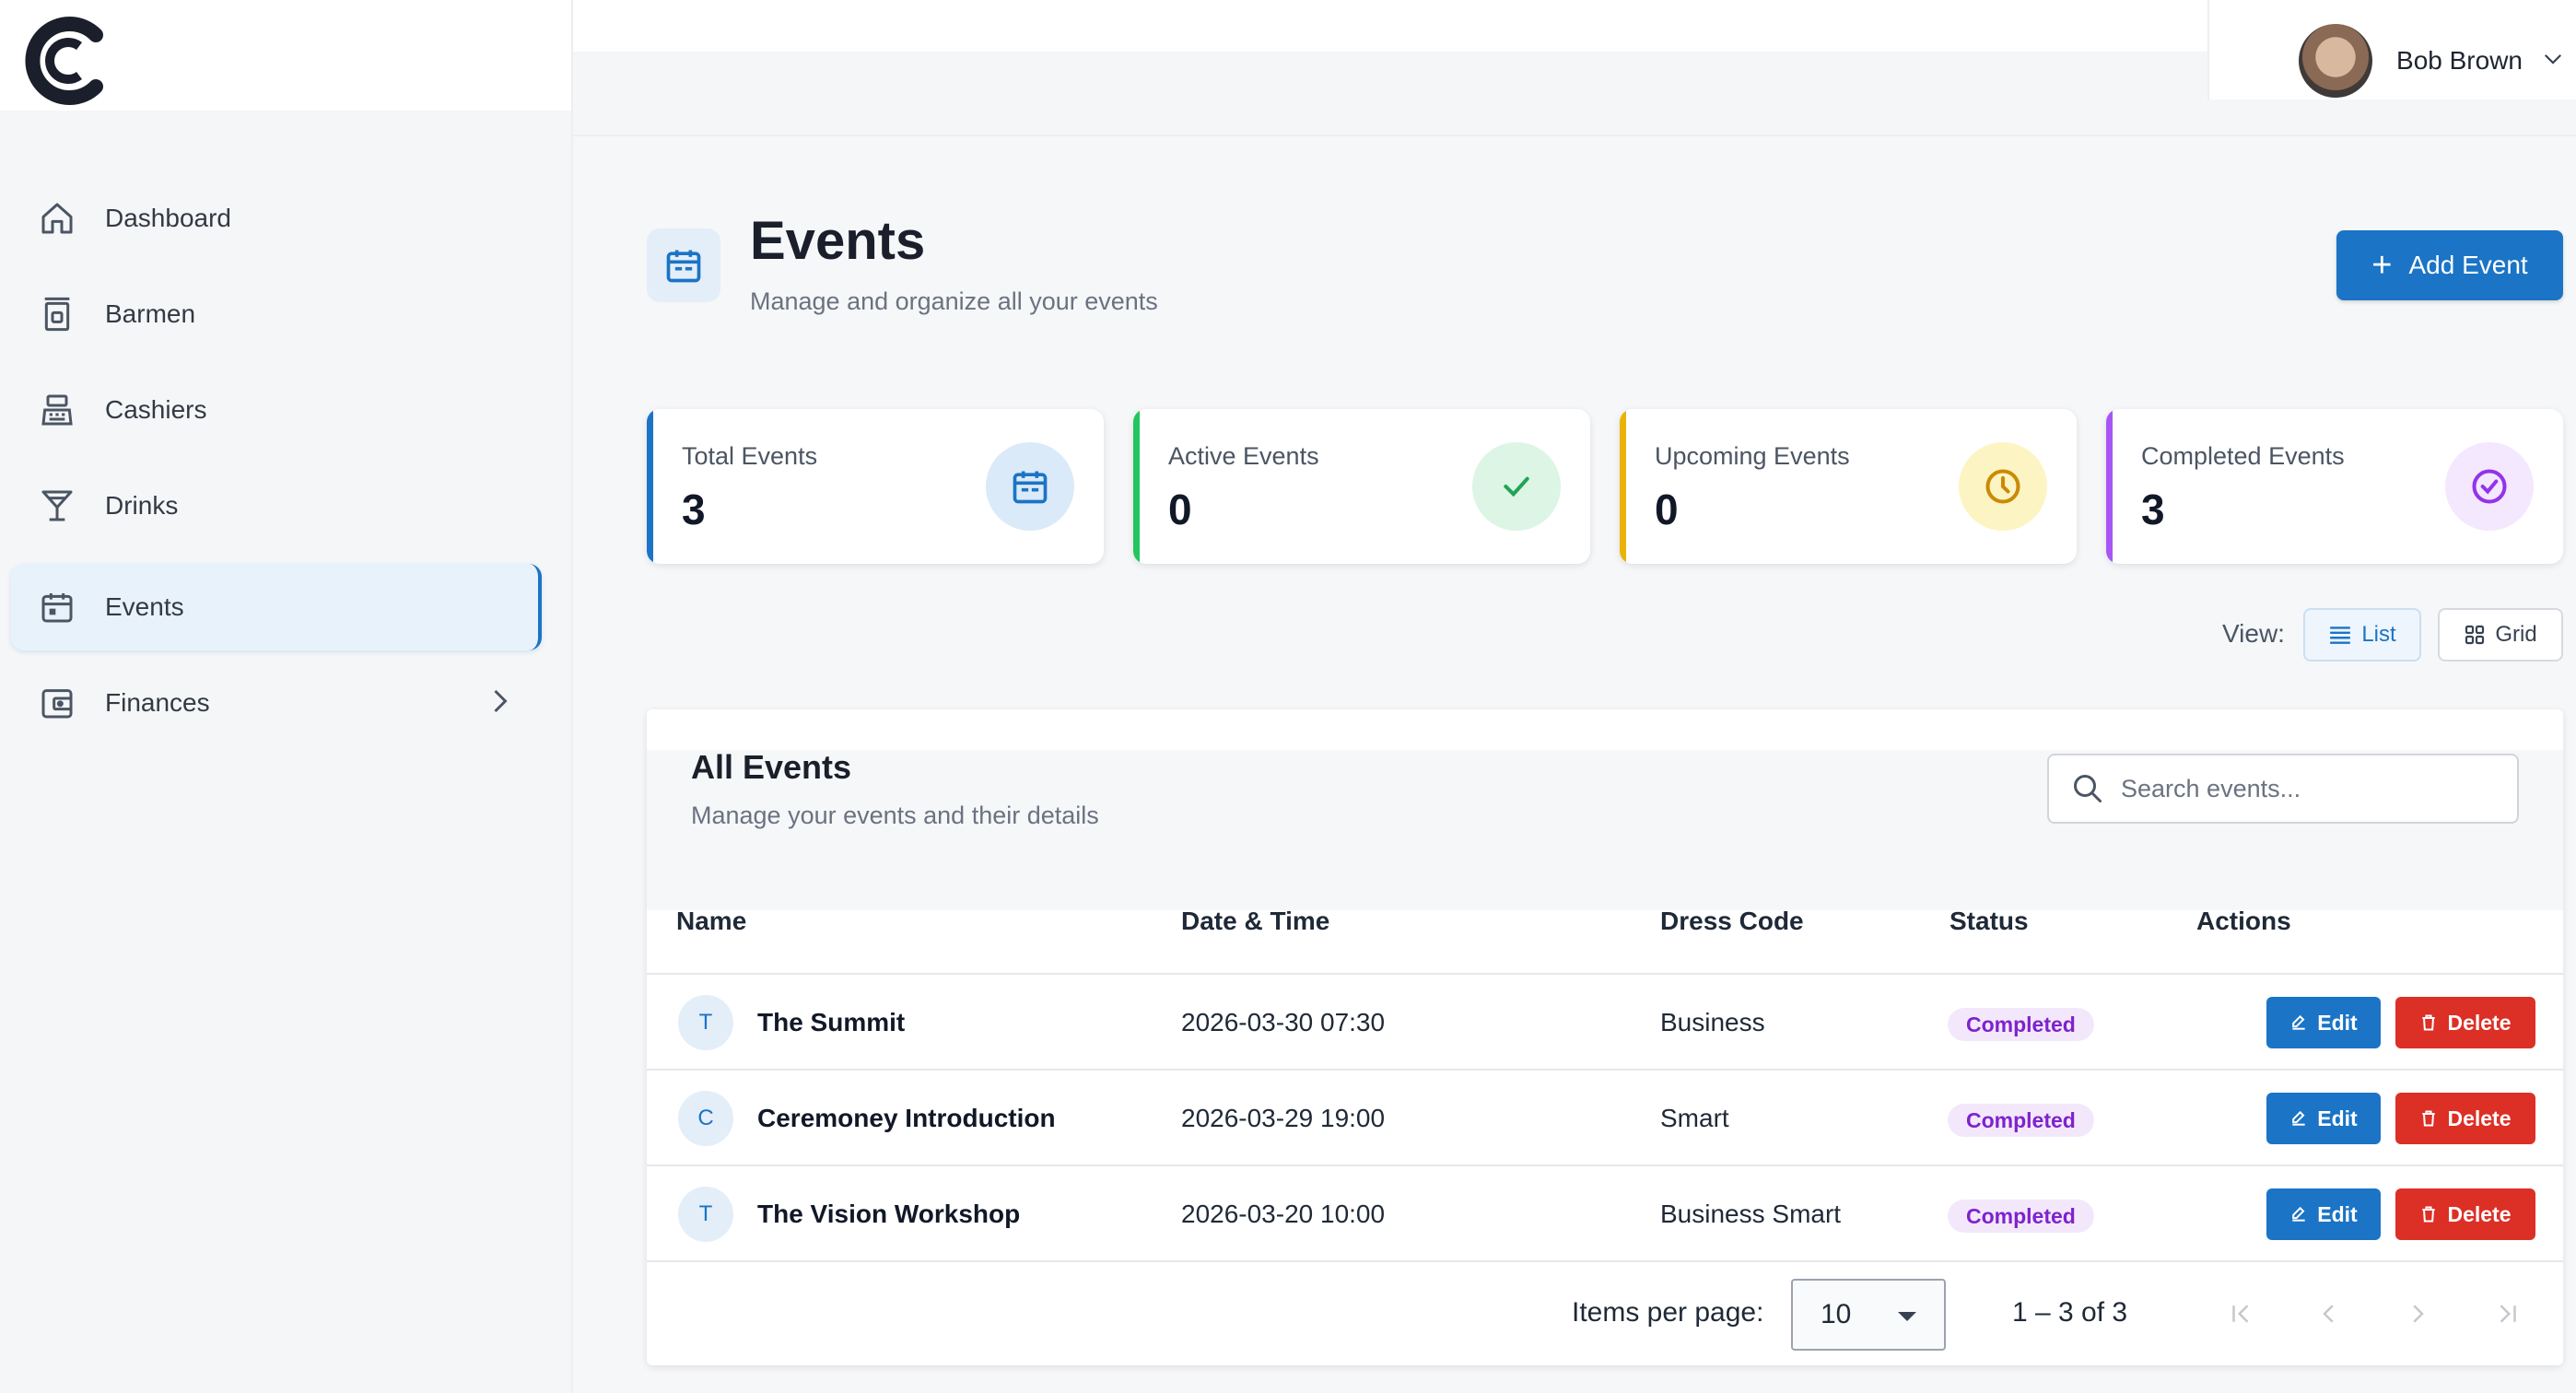  Describe the element at coordinates (144, 606) in the screenshot. I see `sidebar-item-label: Events` at that location.